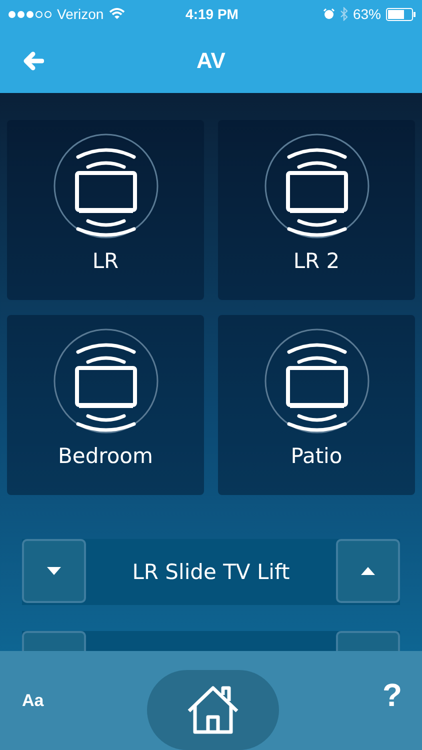  I want to click on font-size-button: Aa, so click(33, 700).